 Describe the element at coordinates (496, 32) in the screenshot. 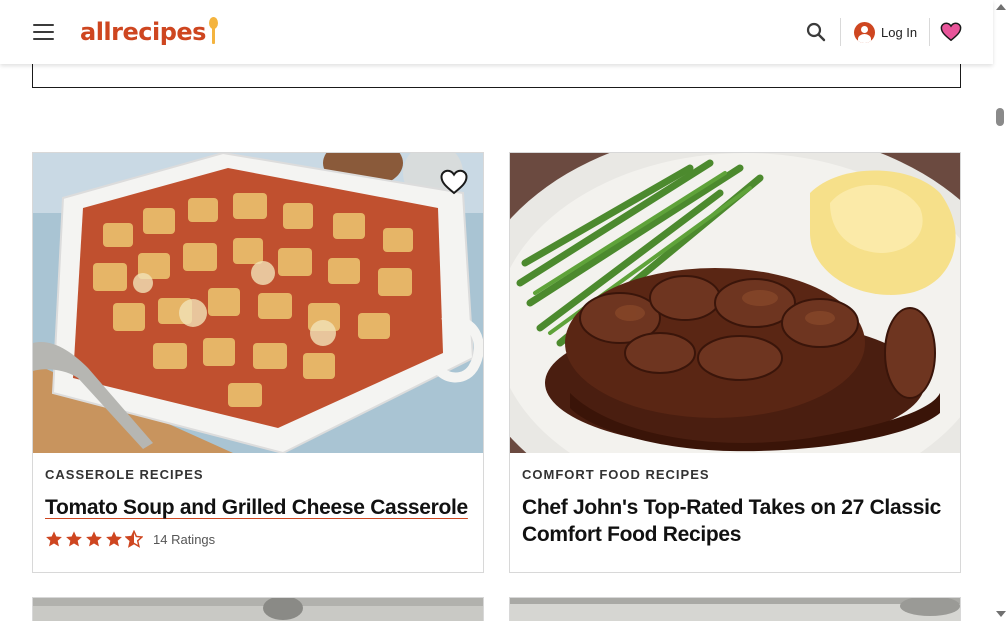

I see `site-header: allrecipes Log In` at that location.